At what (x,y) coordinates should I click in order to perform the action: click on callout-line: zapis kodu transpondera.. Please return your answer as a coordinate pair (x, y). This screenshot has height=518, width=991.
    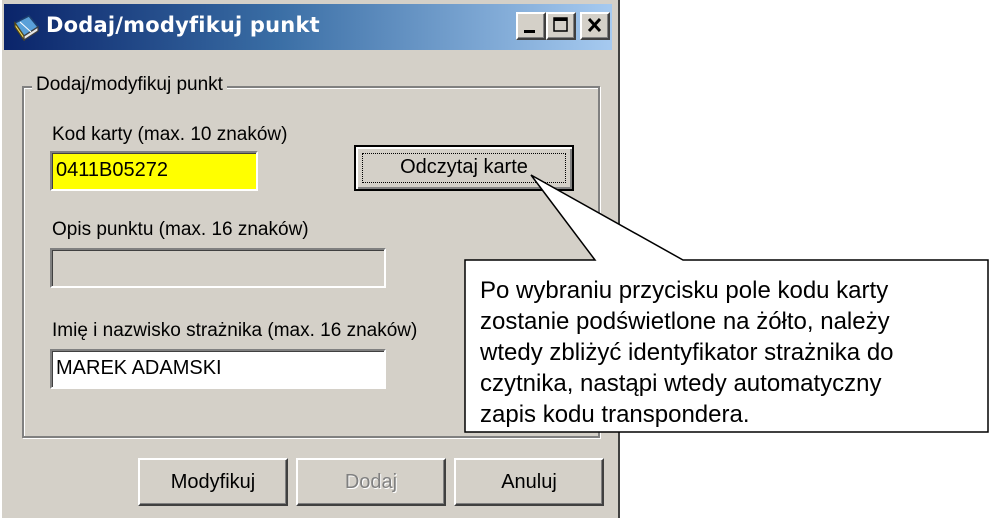
    Looking at the image, I should click on (615, 414).